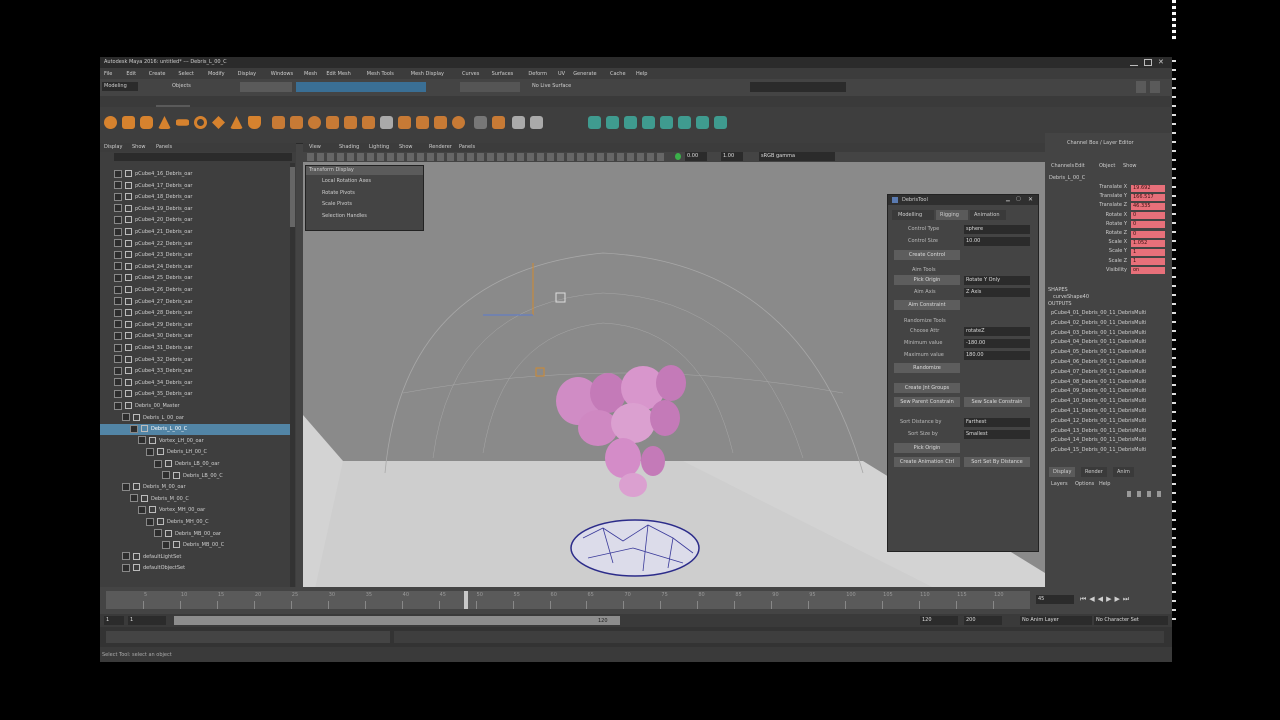 This screenshot has height=720, width=1280. I want to click on poly-cylinder-icon, so click(146, 122).